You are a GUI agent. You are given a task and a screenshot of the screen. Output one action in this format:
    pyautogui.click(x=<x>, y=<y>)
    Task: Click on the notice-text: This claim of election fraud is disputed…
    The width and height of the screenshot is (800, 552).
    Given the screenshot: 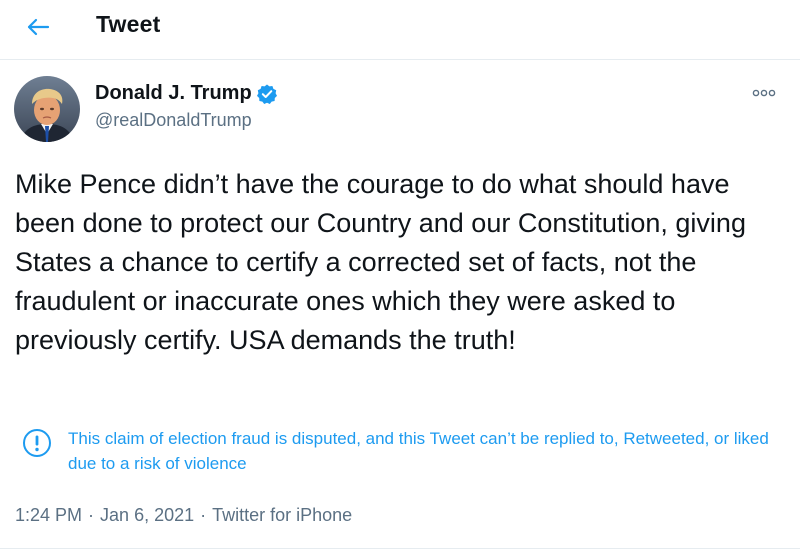 What is the action you would take?
    pyautogui.click(x=418, y=451)
    